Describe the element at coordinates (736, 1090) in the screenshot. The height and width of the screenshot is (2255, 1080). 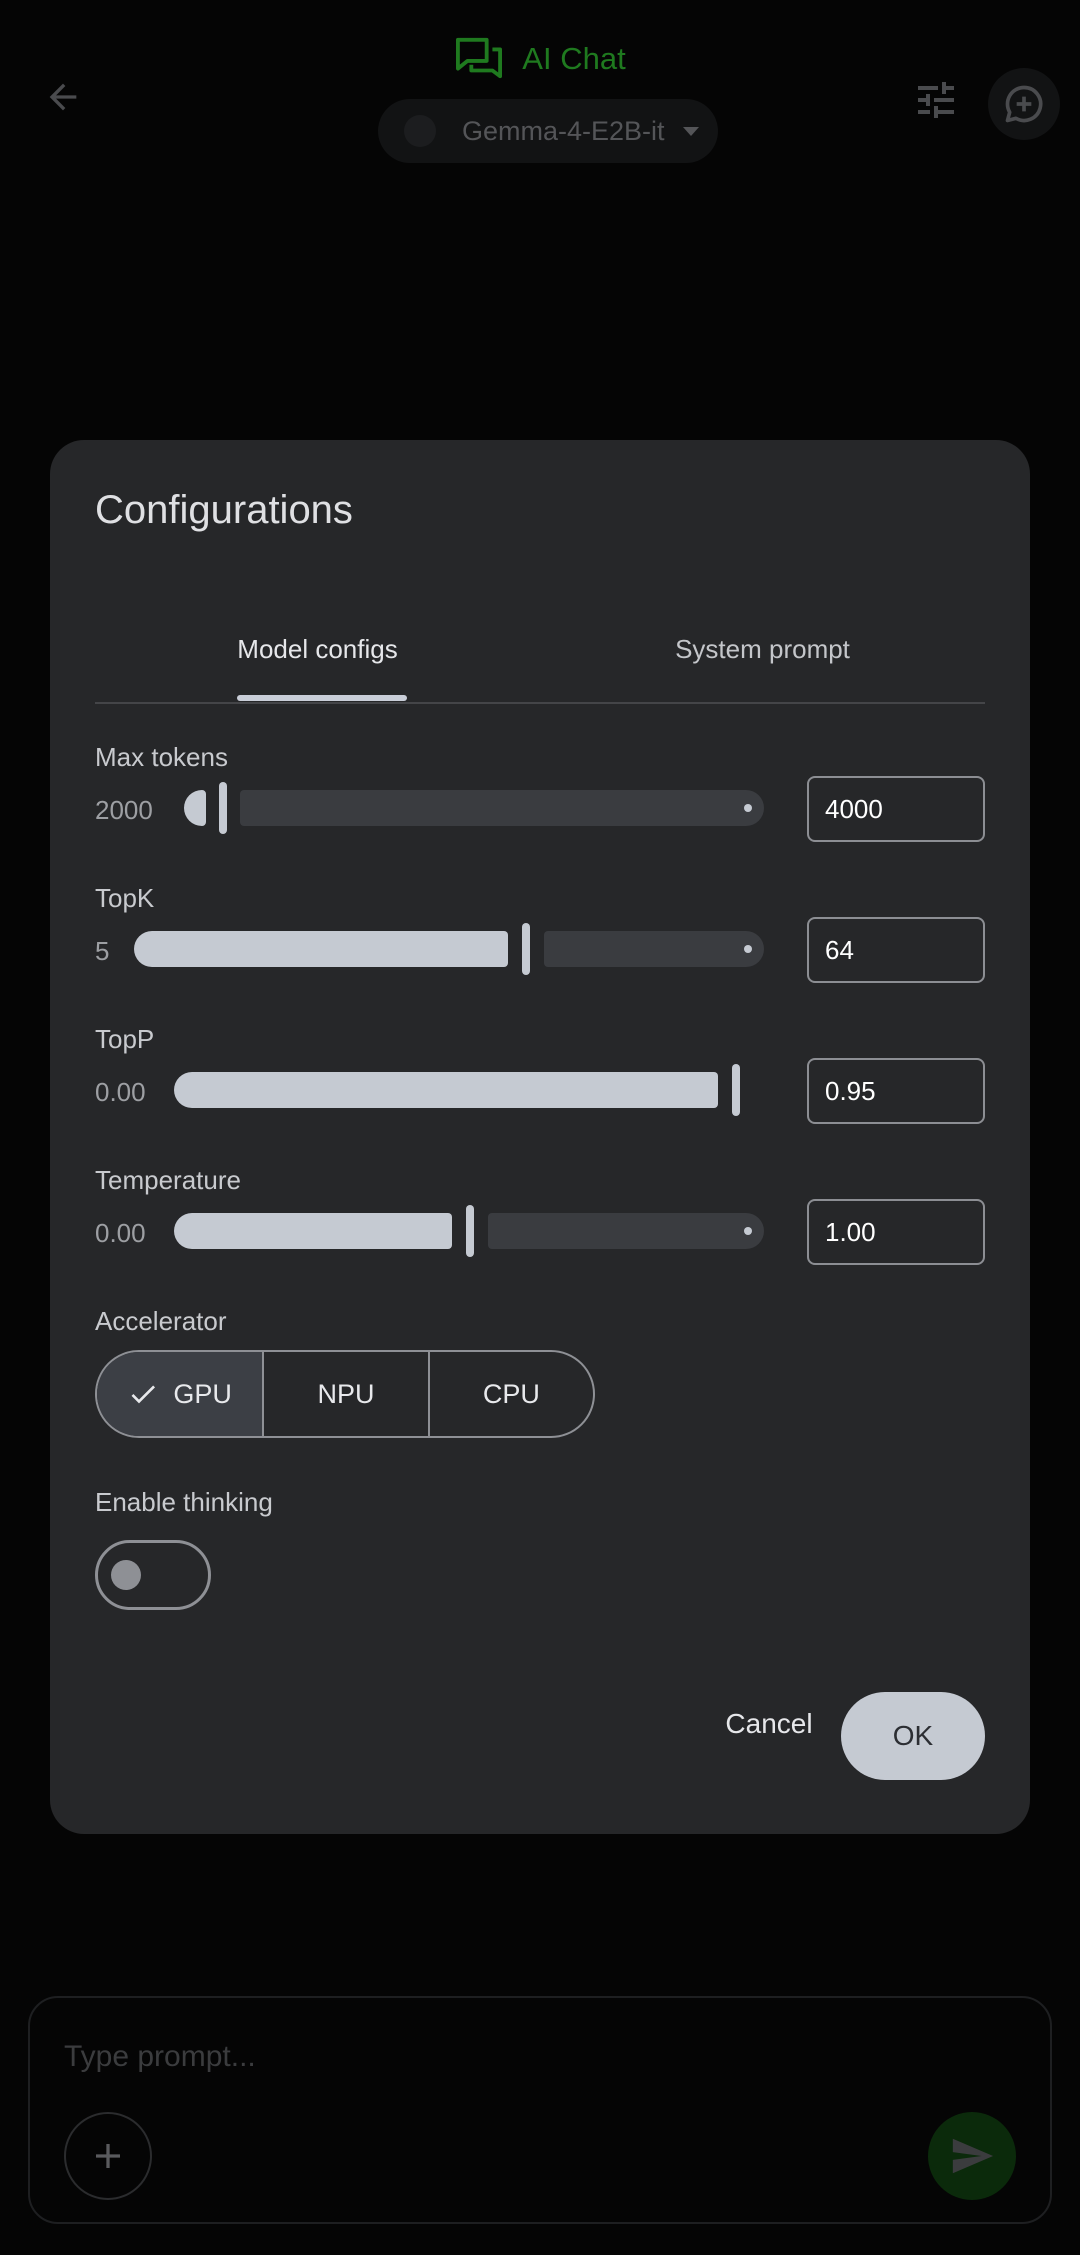
I see `topp-thumb` at that location.